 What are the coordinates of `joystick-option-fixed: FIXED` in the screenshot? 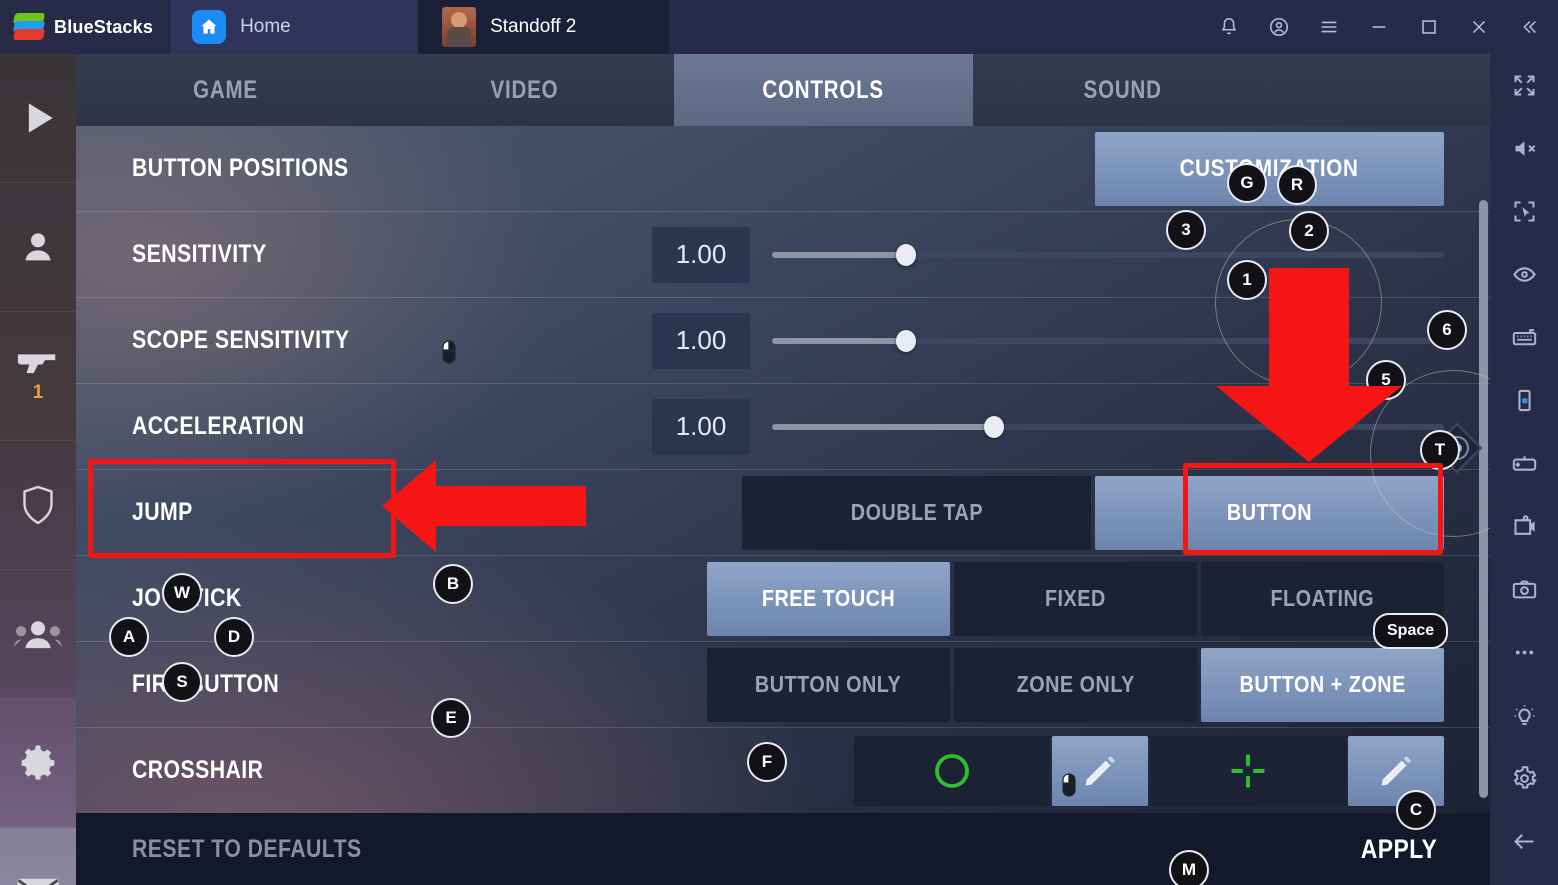 It's located at (1075, 598).